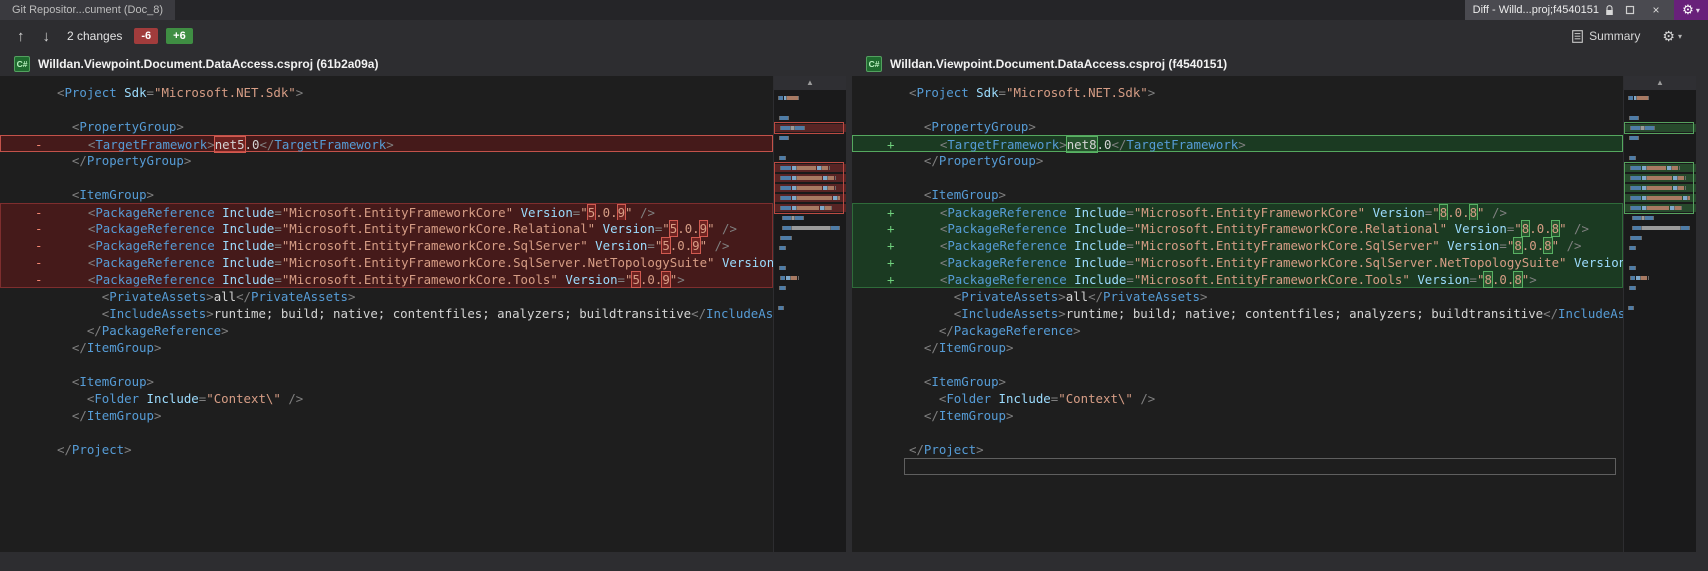  I want to click on diff-marker-icon: -, so click(39, 279).